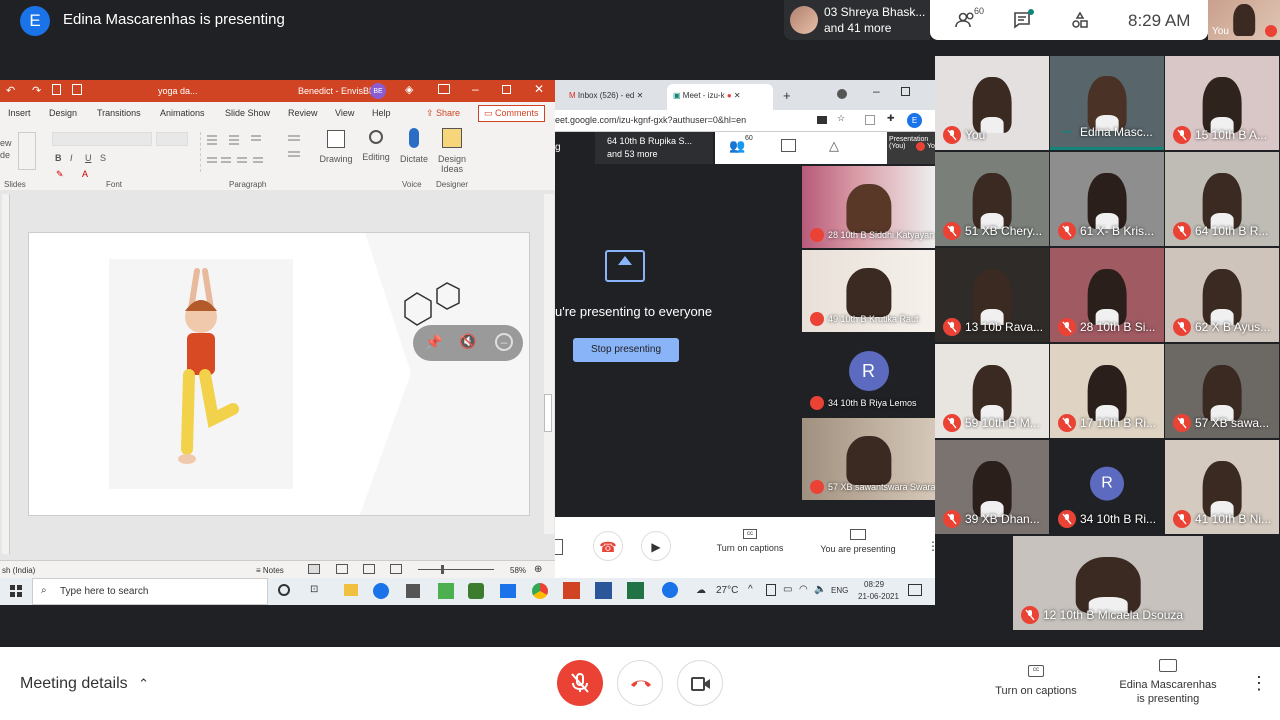  Describe the element at coordinates (77, 89) in the screenshot. I see `save-icon` at that location.